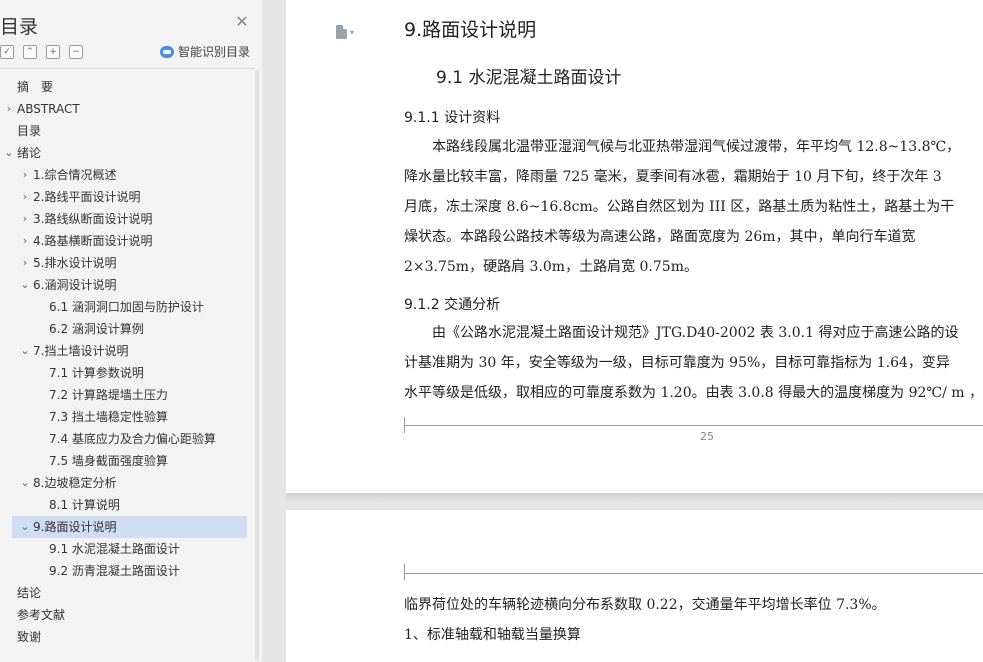  What do you see at coordinates (125, 175) in the screenshot?
I see `toc-item: › 1.综合情况概述` at bounding box center [125, 175].